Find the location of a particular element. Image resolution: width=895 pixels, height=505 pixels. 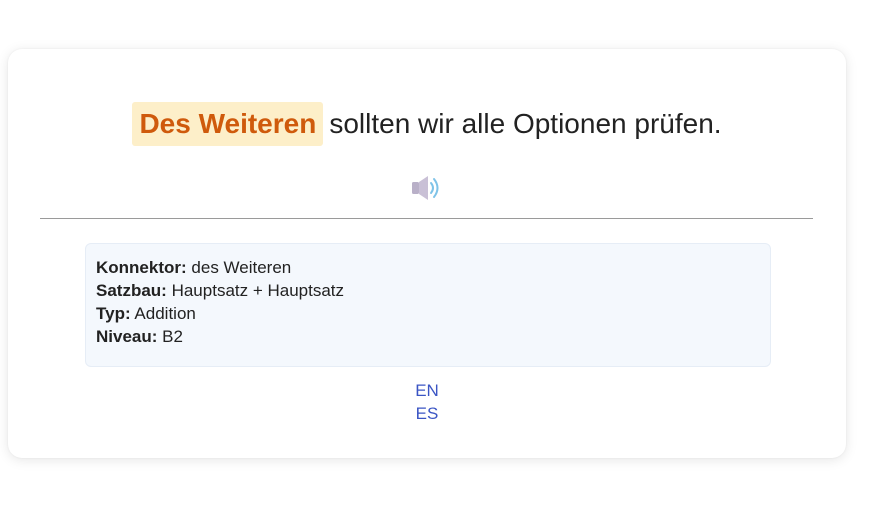

info-value: des Weiteren is located at coordinates (241, 267).